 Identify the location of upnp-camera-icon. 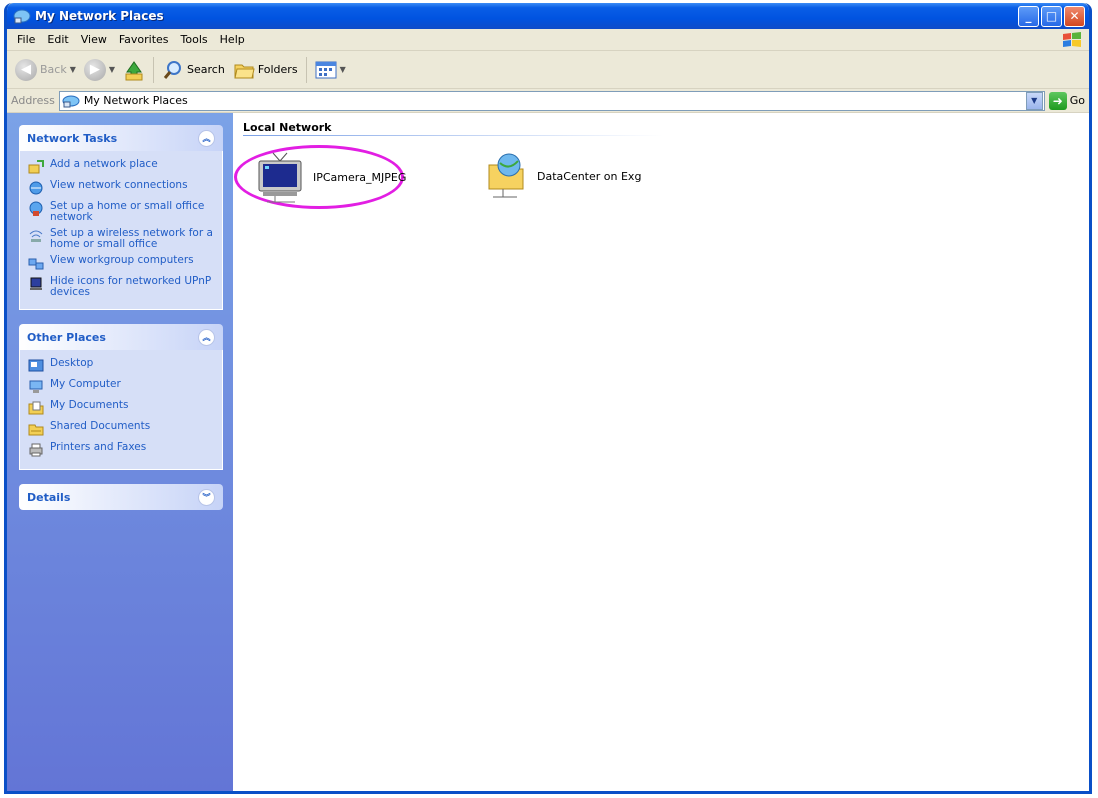
(280, 177).